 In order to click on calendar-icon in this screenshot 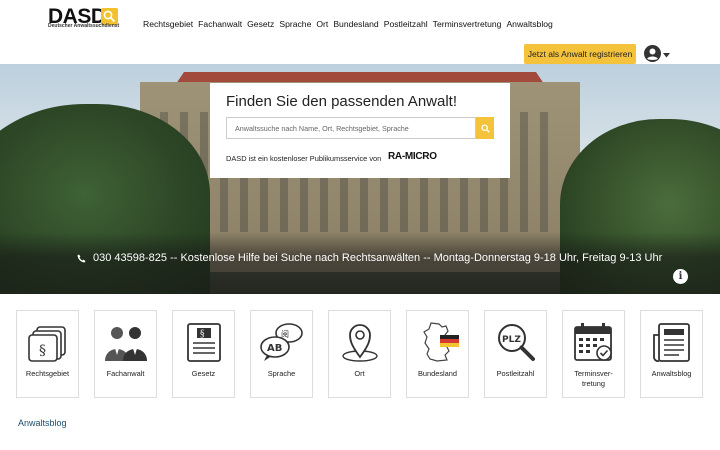, I will do `click(592, 342)`.